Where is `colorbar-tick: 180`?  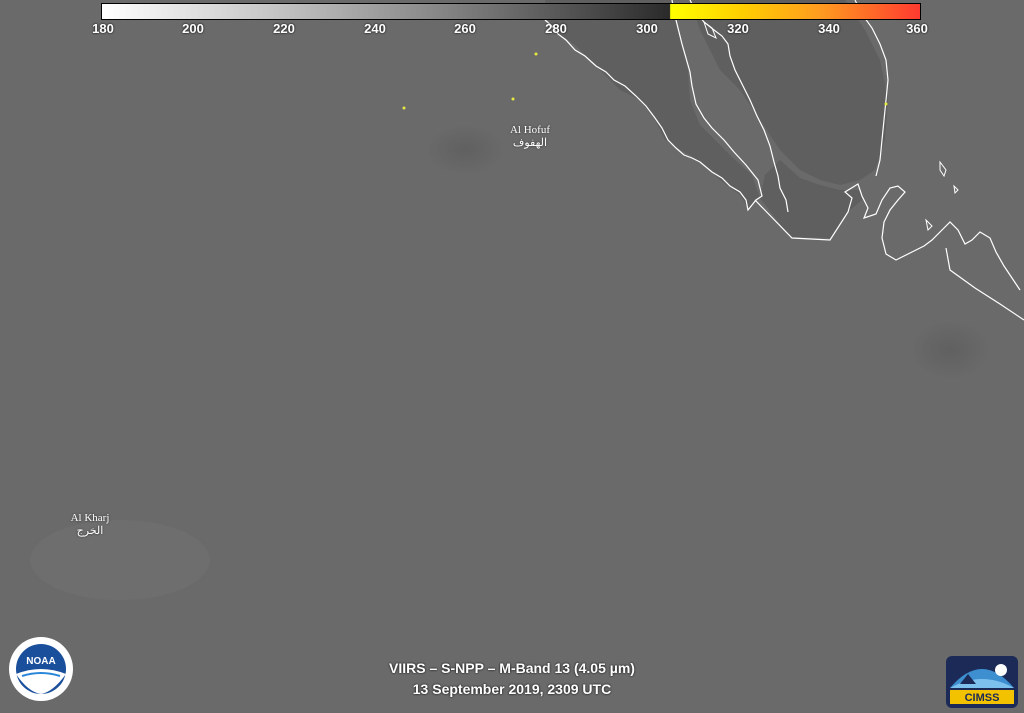 colorbar-tick: 180 is located at coordinates (103, 28).